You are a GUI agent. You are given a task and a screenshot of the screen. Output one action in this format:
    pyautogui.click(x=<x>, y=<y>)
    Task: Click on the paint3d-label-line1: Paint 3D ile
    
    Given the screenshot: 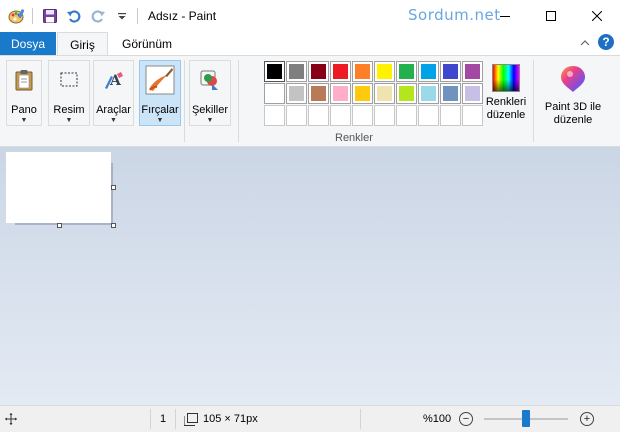 What is the action you would take?
    pyautogui.click(x=573, y=107)
    